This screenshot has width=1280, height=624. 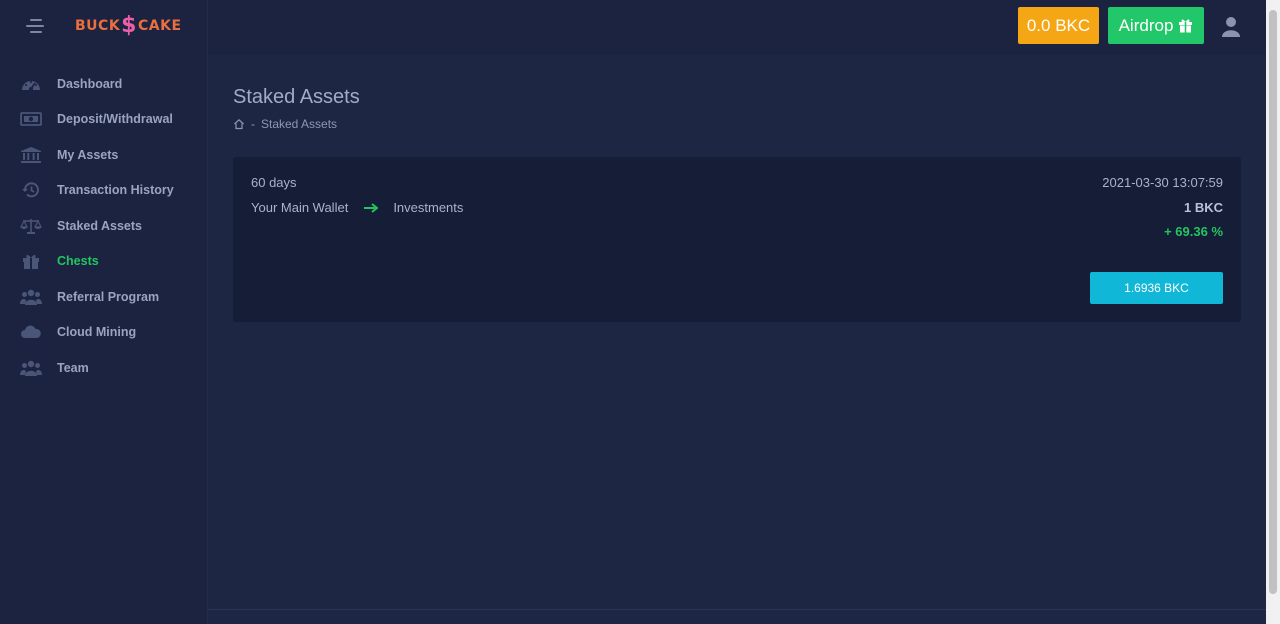 I want to click on bank-building-icon, so click(x=31, y=155).